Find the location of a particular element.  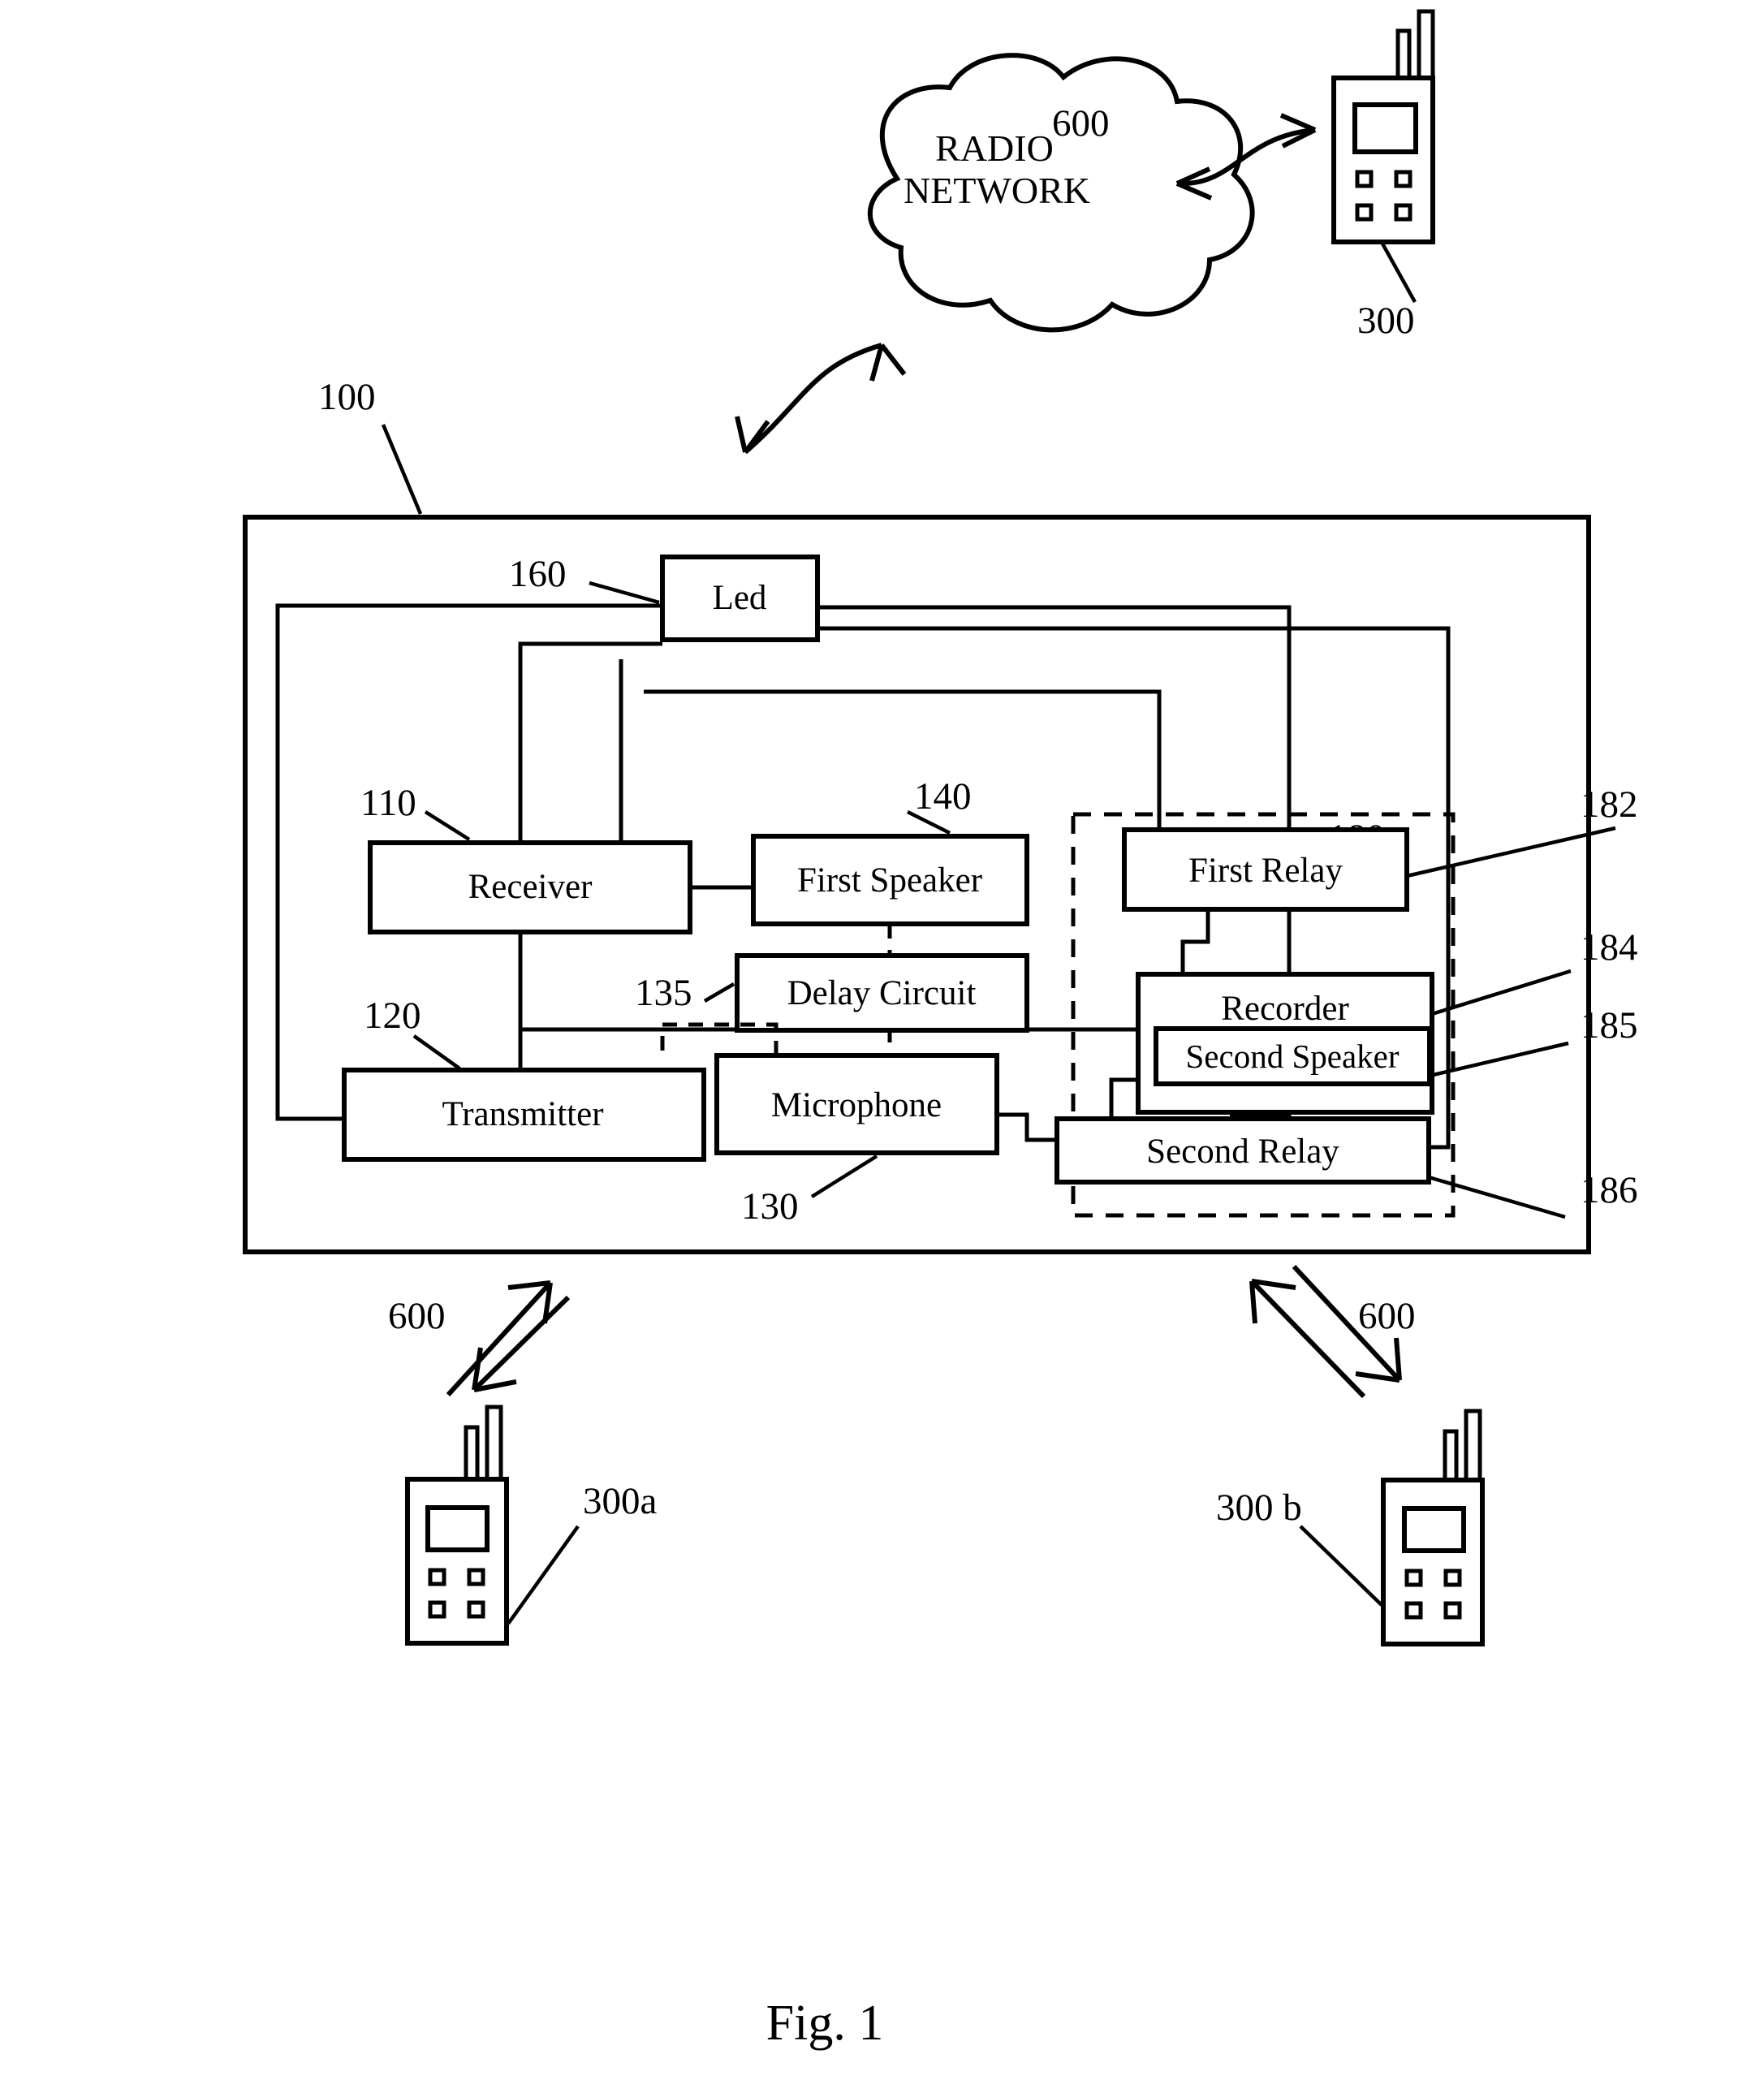

block-first-speaker: First Speaker is located at coordinates (890, 880).